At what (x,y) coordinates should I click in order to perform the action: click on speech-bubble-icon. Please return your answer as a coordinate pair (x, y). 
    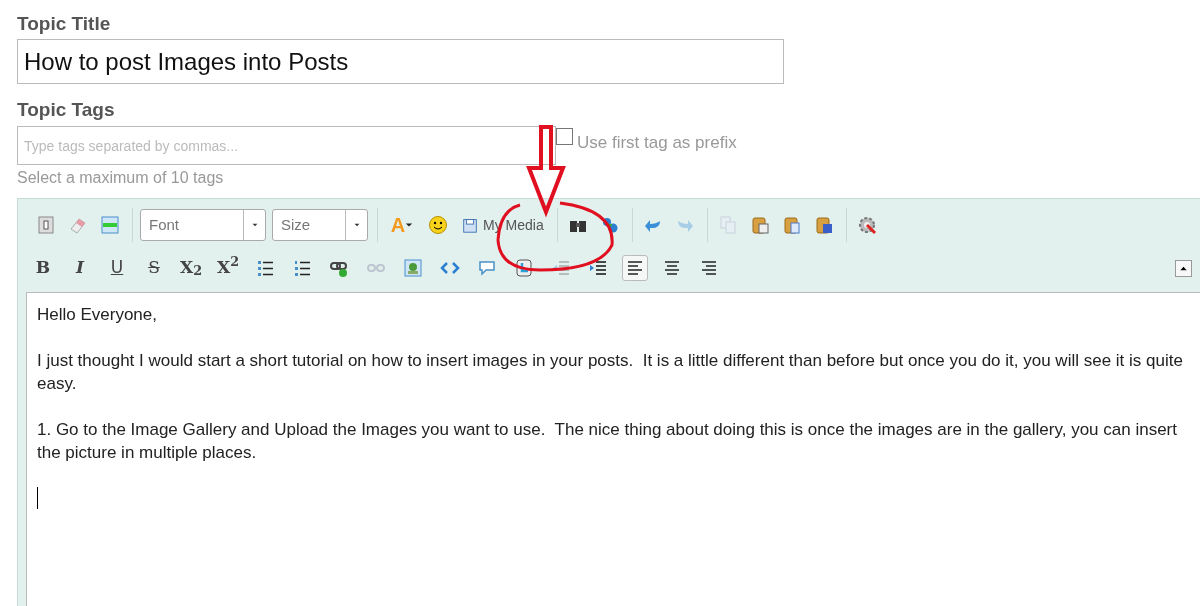
    Looking at the image, I should click on (487, 268).